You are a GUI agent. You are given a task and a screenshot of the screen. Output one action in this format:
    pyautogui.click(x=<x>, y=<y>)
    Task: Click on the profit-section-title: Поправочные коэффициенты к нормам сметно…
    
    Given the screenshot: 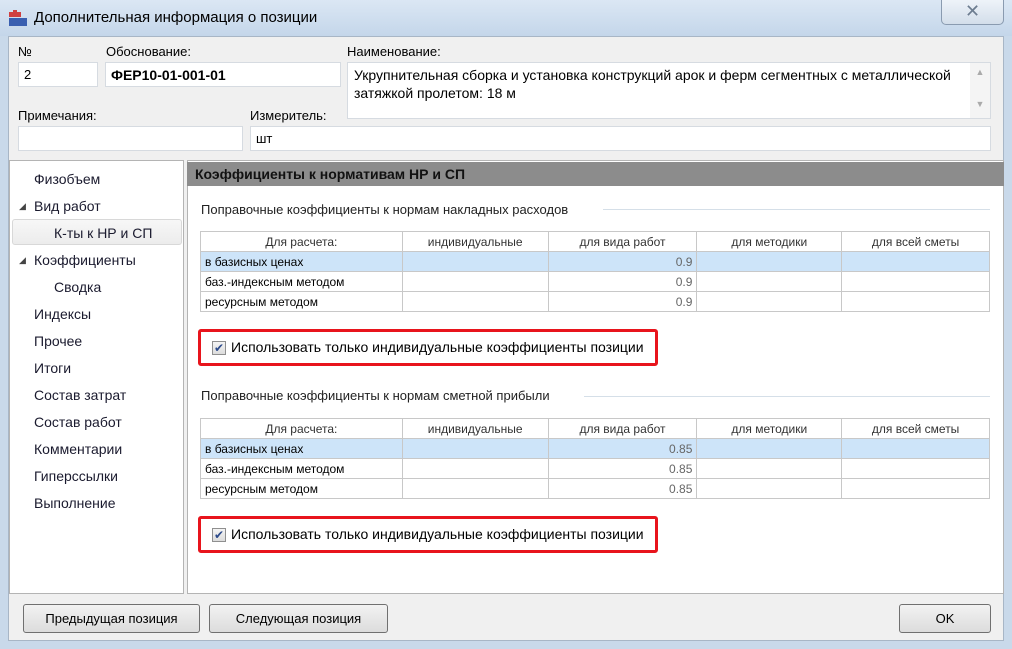 What is the action you would take?
    pyautogui.click(x=375, y=395)
    